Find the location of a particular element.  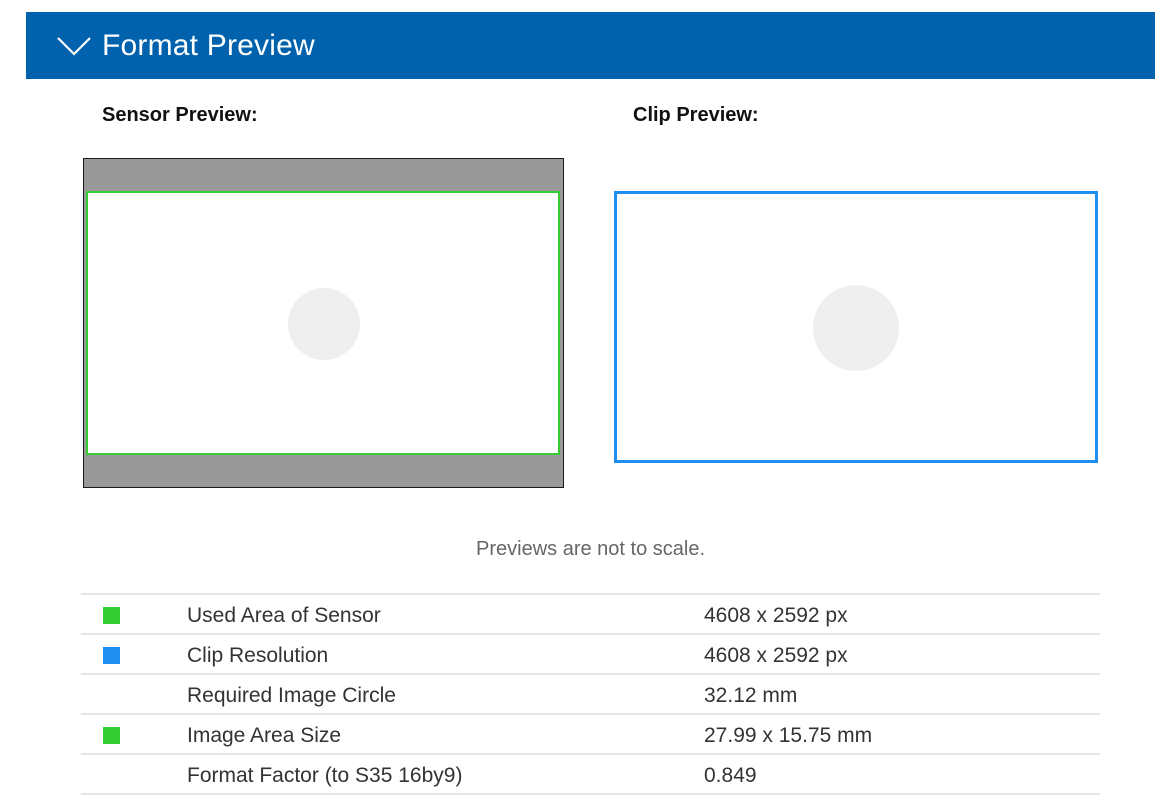

chevron-down-icon is located at coordinates (74, 46).